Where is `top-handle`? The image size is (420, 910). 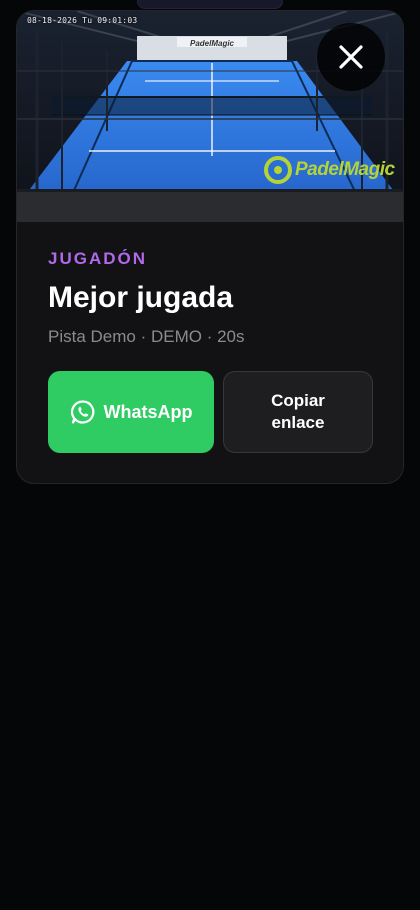
top-handle is located at coordinates (210, 4).